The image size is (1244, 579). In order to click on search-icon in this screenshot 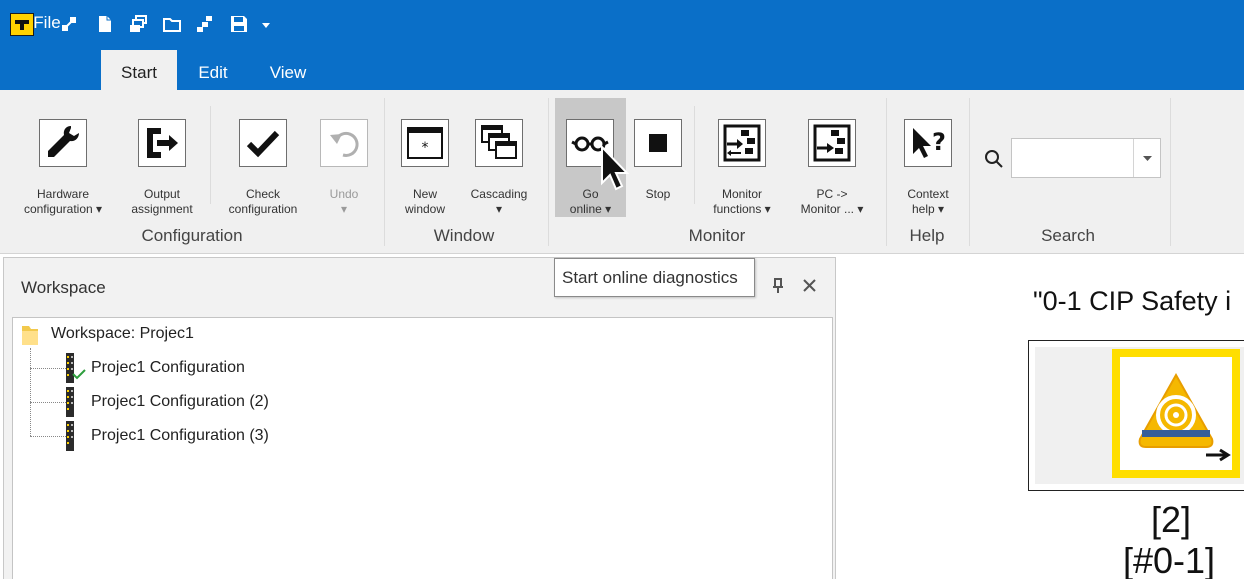, I will do `click(994, 159)`.